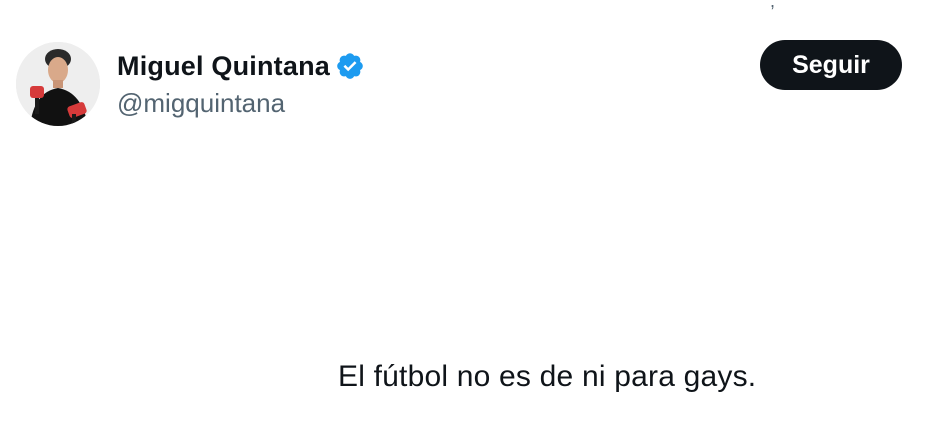  I want to click on follow-button: Seguir, so click(831, 65).